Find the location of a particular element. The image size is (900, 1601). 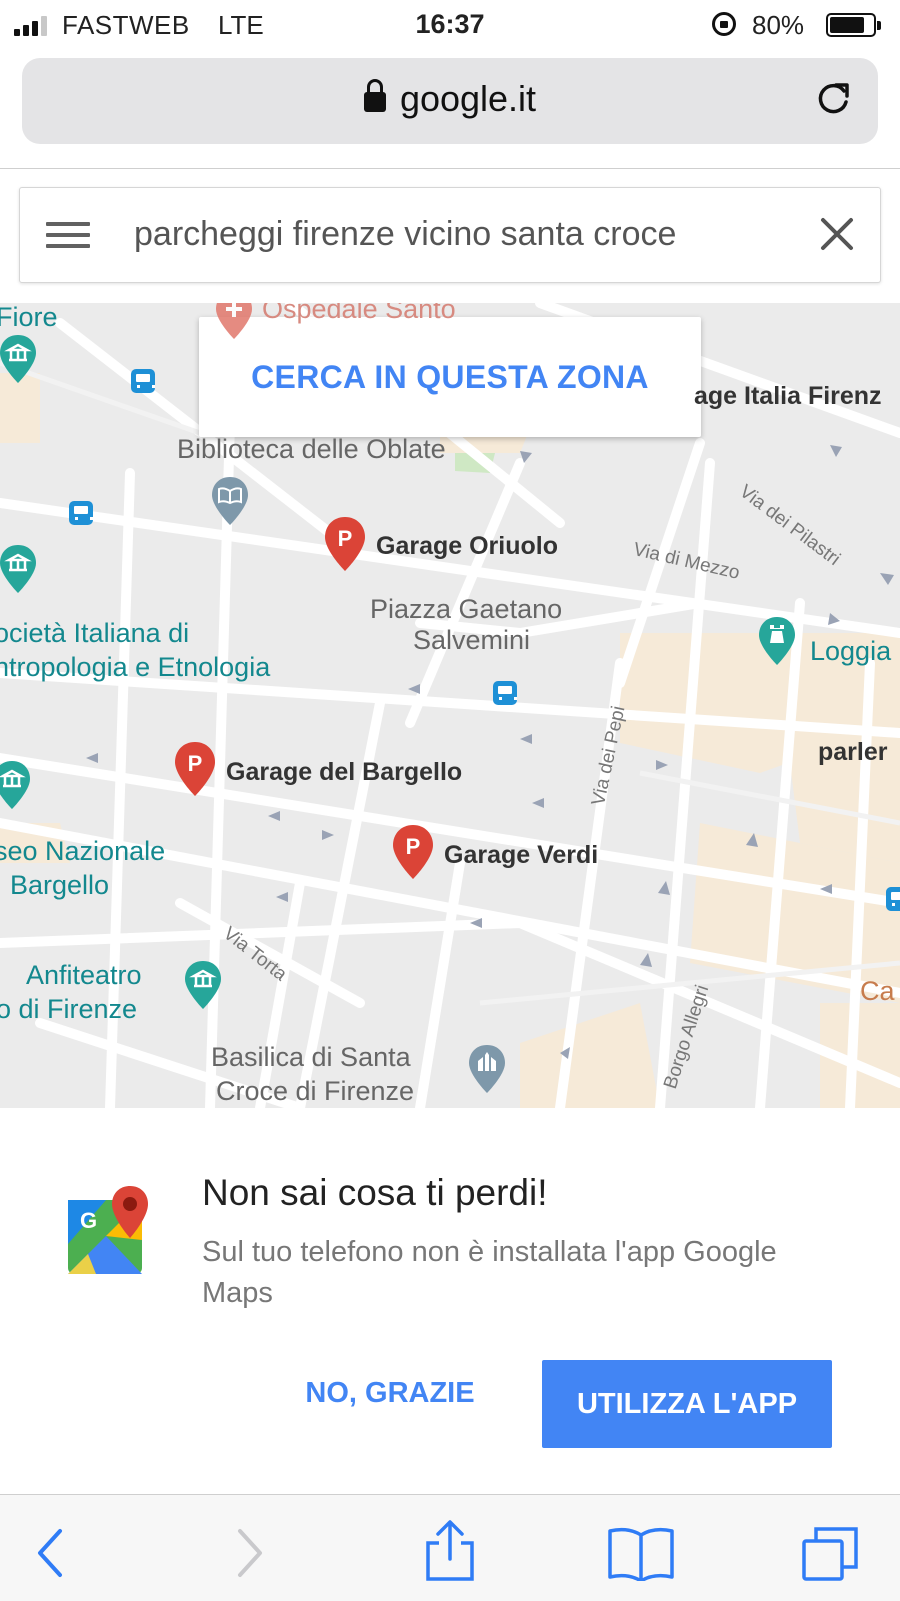

svg-text: G is located at coordinates (88, 1220).